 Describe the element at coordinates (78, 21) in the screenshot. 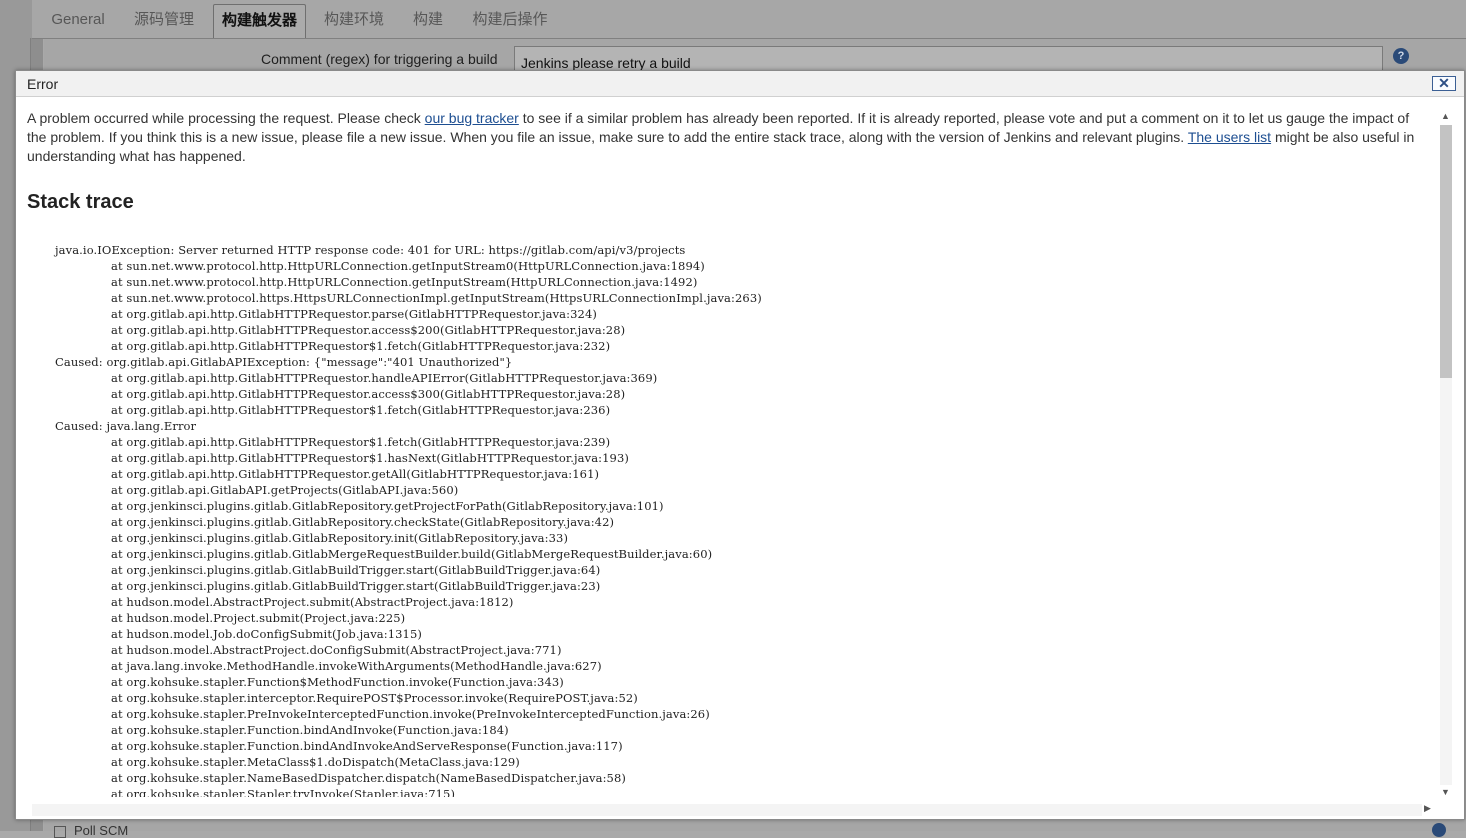

I see `tab-general: General` at that location.